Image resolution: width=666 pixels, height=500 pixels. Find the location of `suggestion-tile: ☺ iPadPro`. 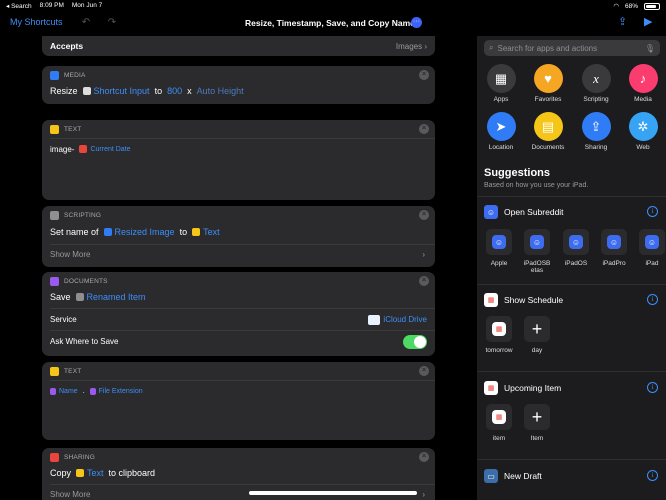

suggestion-tile: ☺ iPadPro is located at coordinates (614, 248).